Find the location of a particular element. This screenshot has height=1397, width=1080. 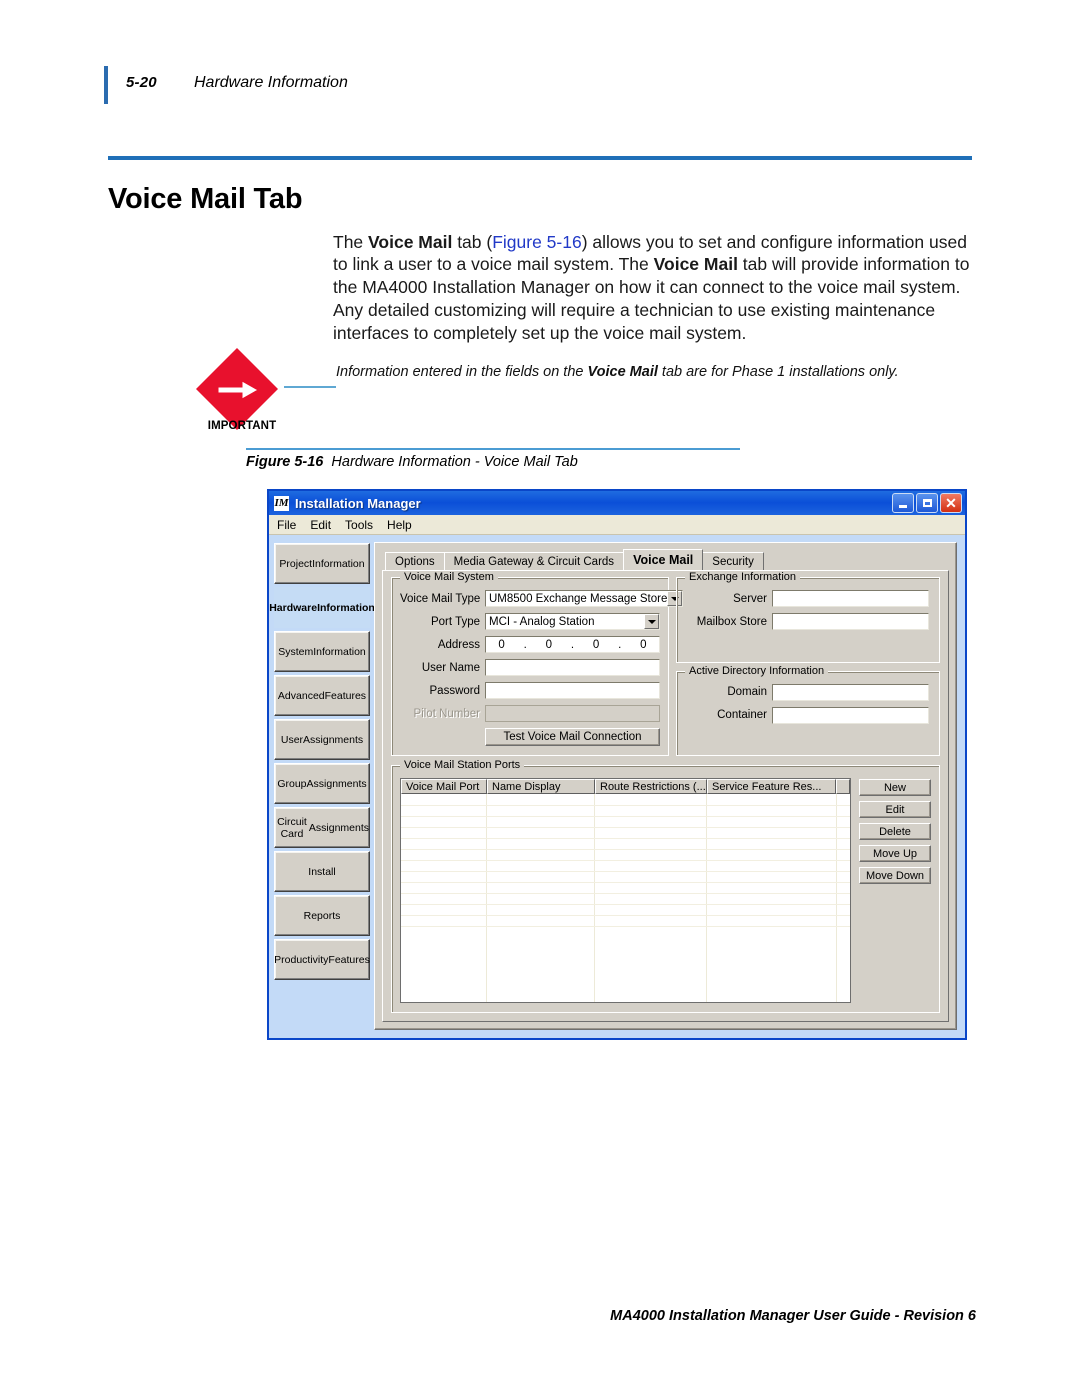

container-input is located at coordinates (850, 715).